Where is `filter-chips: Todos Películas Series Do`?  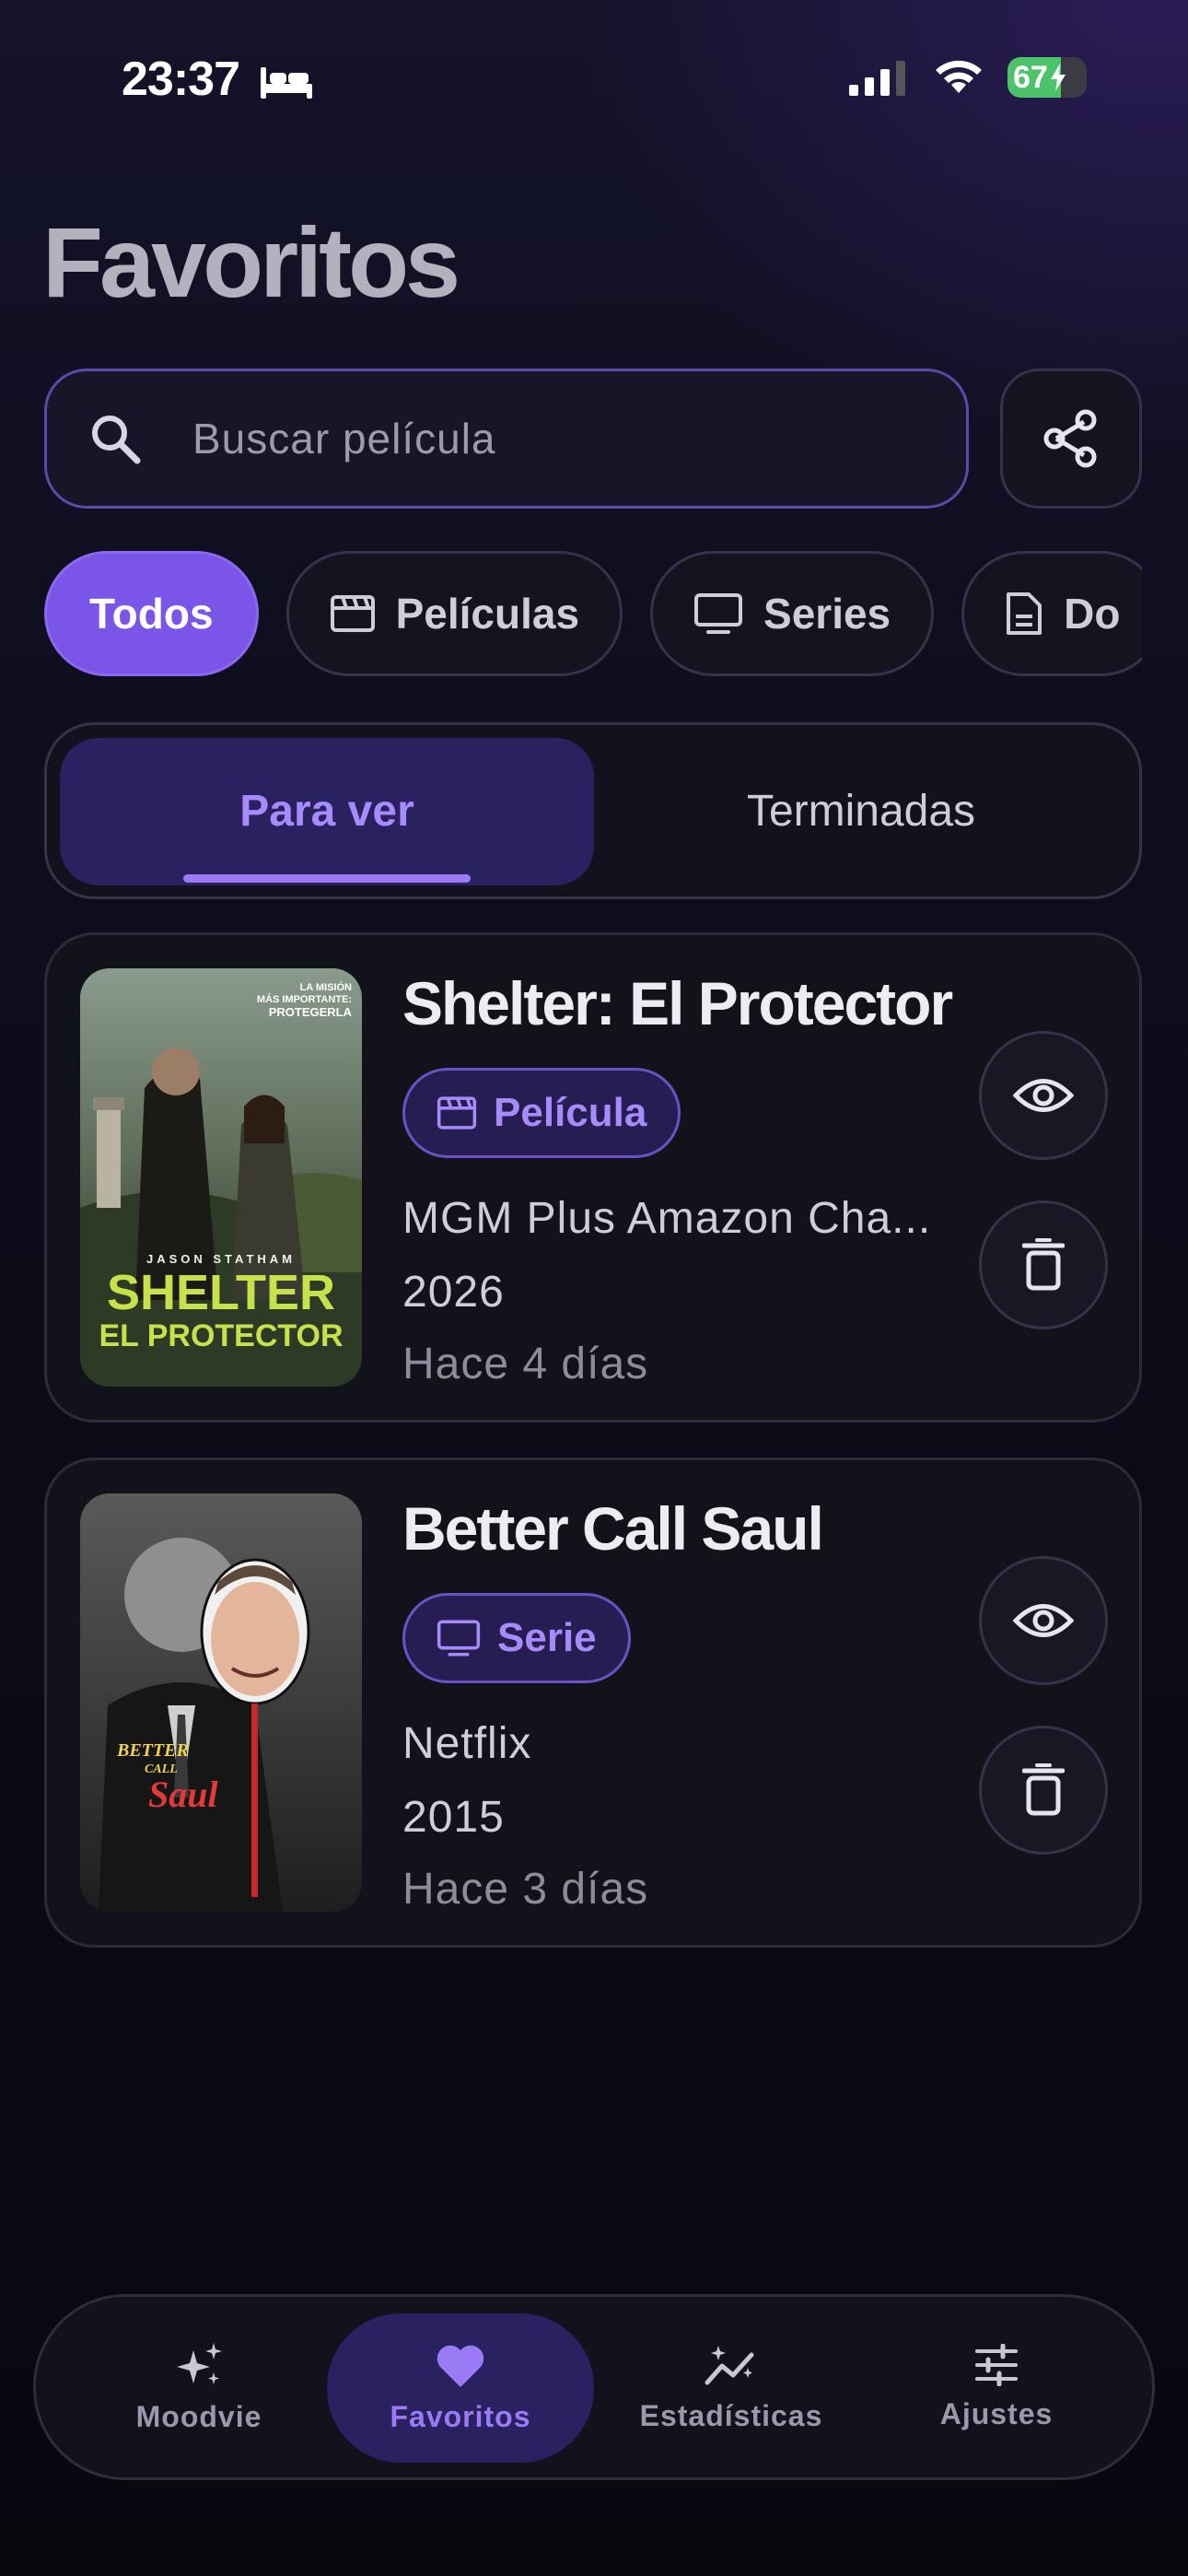
filter-chips: Todos Películas Series Do is located at coordinates (593, 613).